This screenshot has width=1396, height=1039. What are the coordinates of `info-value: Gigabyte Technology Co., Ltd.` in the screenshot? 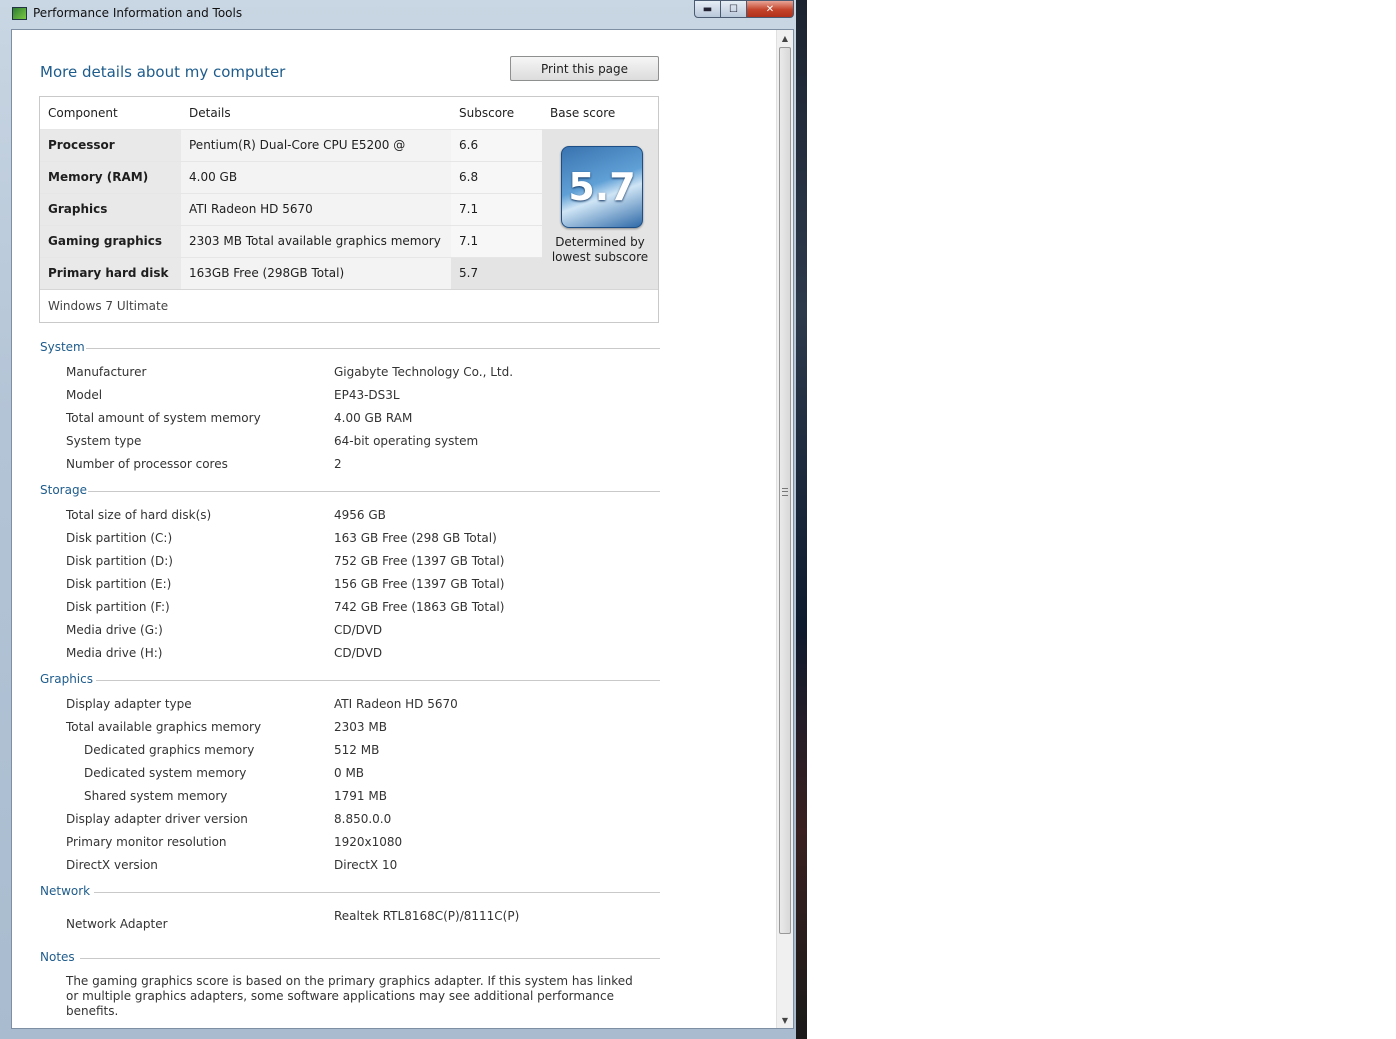 It's located at (424, 372).